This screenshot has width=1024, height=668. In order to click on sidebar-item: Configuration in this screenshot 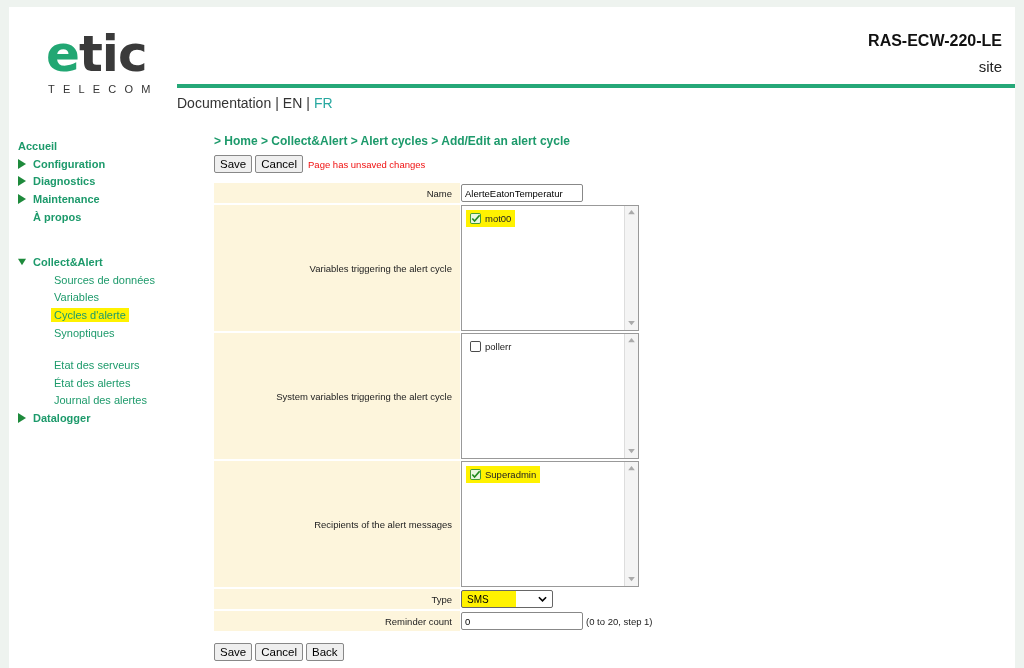, I will do `click(69, 163)`.